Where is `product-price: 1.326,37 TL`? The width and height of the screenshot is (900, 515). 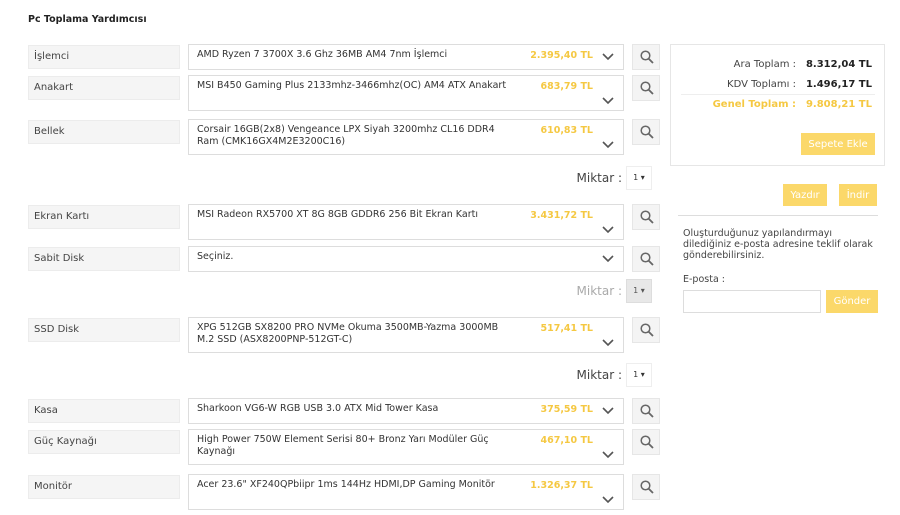
product-price: 1.326,37 TL is located at coordinates (561, 485).